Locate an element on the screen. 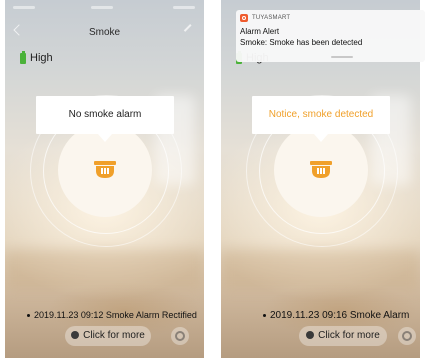 The image size is (425, 358). alarm-status-bubble: Notice, smoke detected is located at coordinates (321, 119).